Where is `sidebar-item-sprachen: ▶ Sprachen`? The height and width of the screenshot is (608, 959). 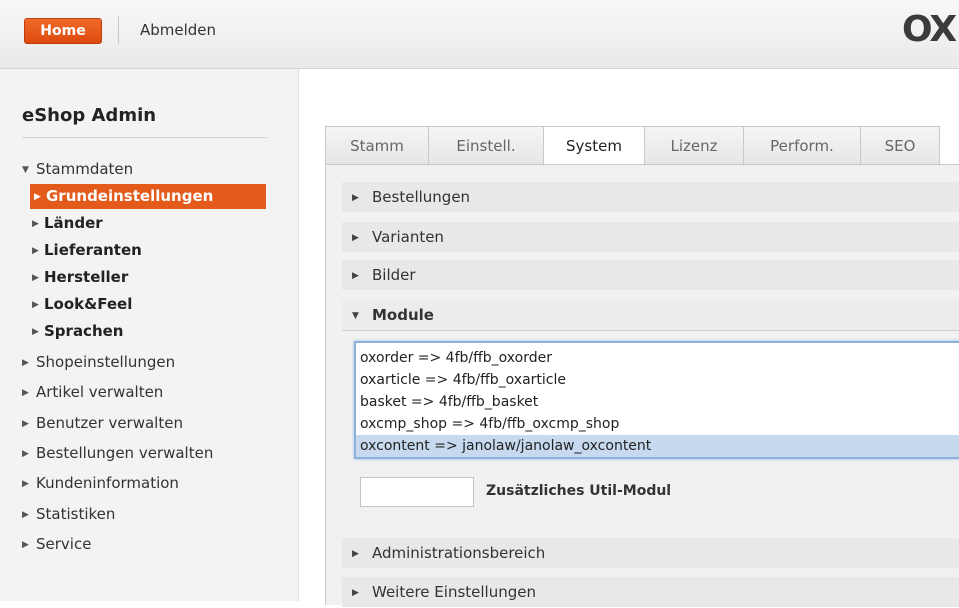
sidebar-item-sprachen: ▶ Sprachen is located at coordinates (77, 331).